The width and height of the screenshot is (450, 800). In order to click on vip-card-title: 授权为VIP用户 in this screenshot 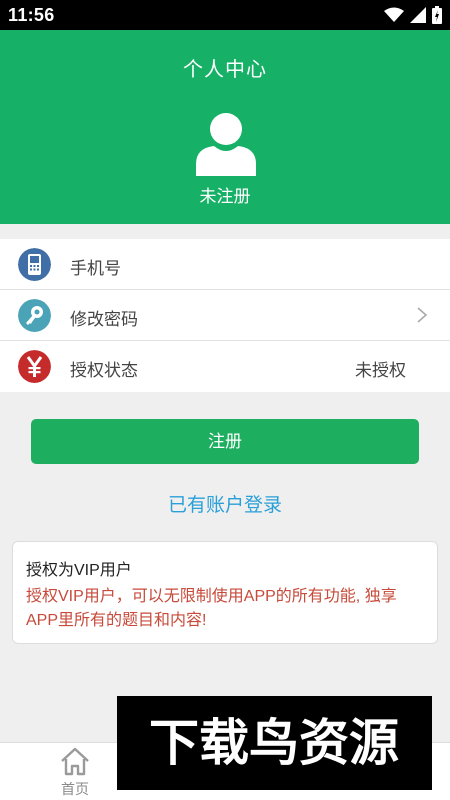, I will do `click(79, 570)`.